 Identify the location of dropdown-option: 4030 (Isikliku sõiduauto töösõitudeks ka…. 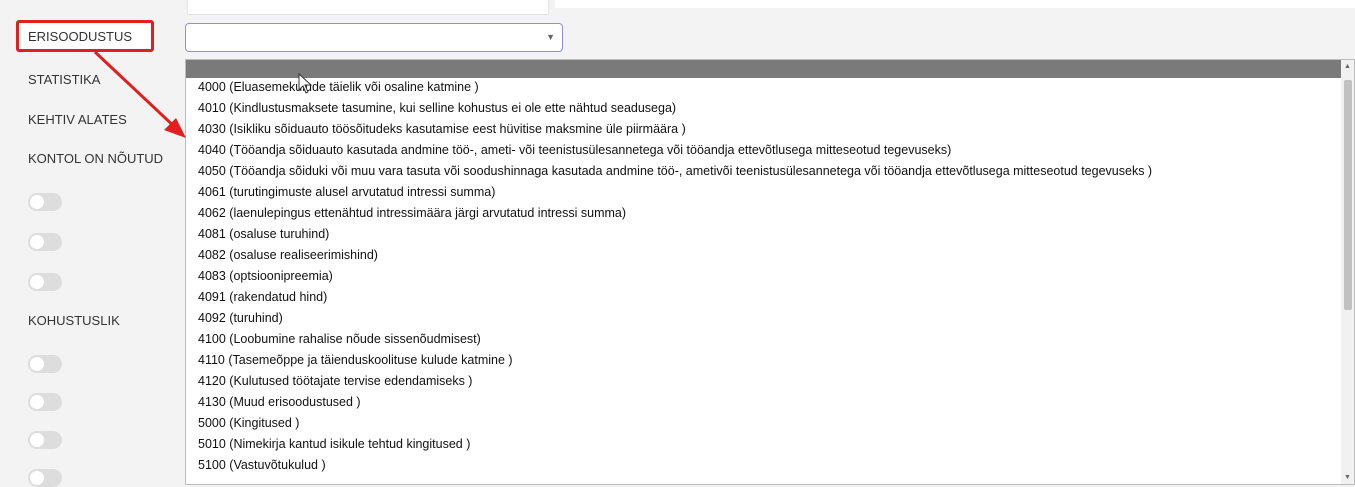
(442, 129).